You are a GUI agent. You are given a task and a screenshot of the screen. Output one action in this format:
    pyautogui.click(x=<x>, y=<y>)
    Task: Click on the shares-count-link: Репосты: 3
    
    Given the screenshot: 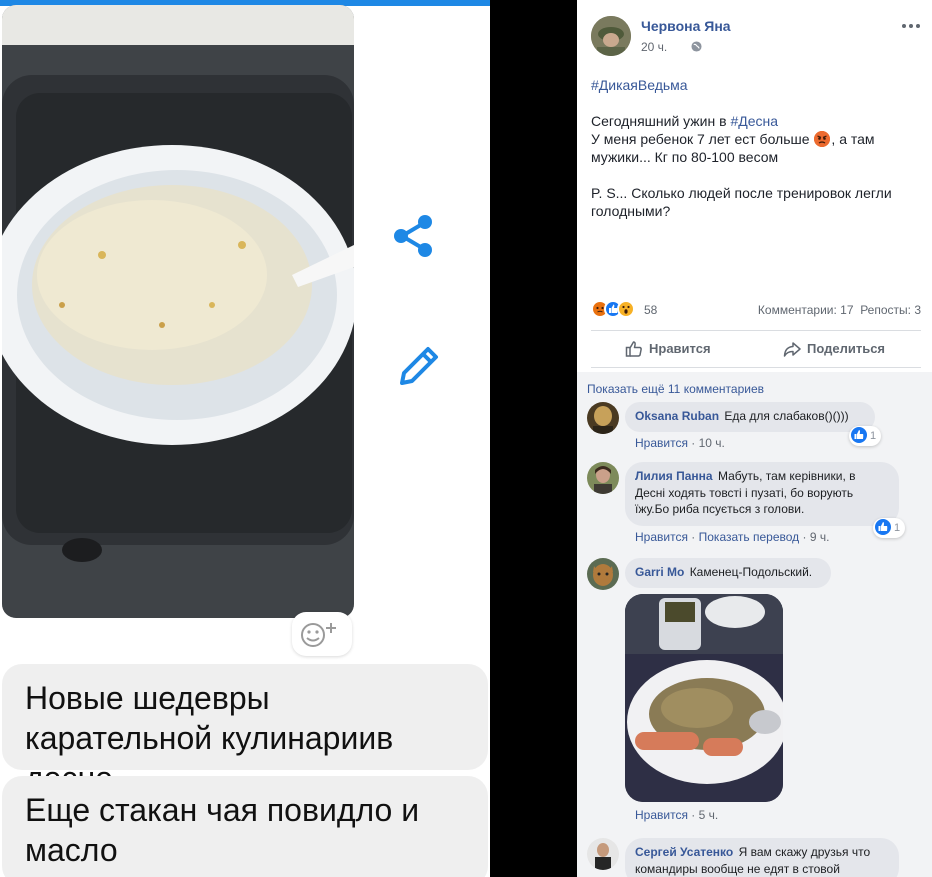 What is the action you would take?
    pyautogui.click(x=890, y=310)
    